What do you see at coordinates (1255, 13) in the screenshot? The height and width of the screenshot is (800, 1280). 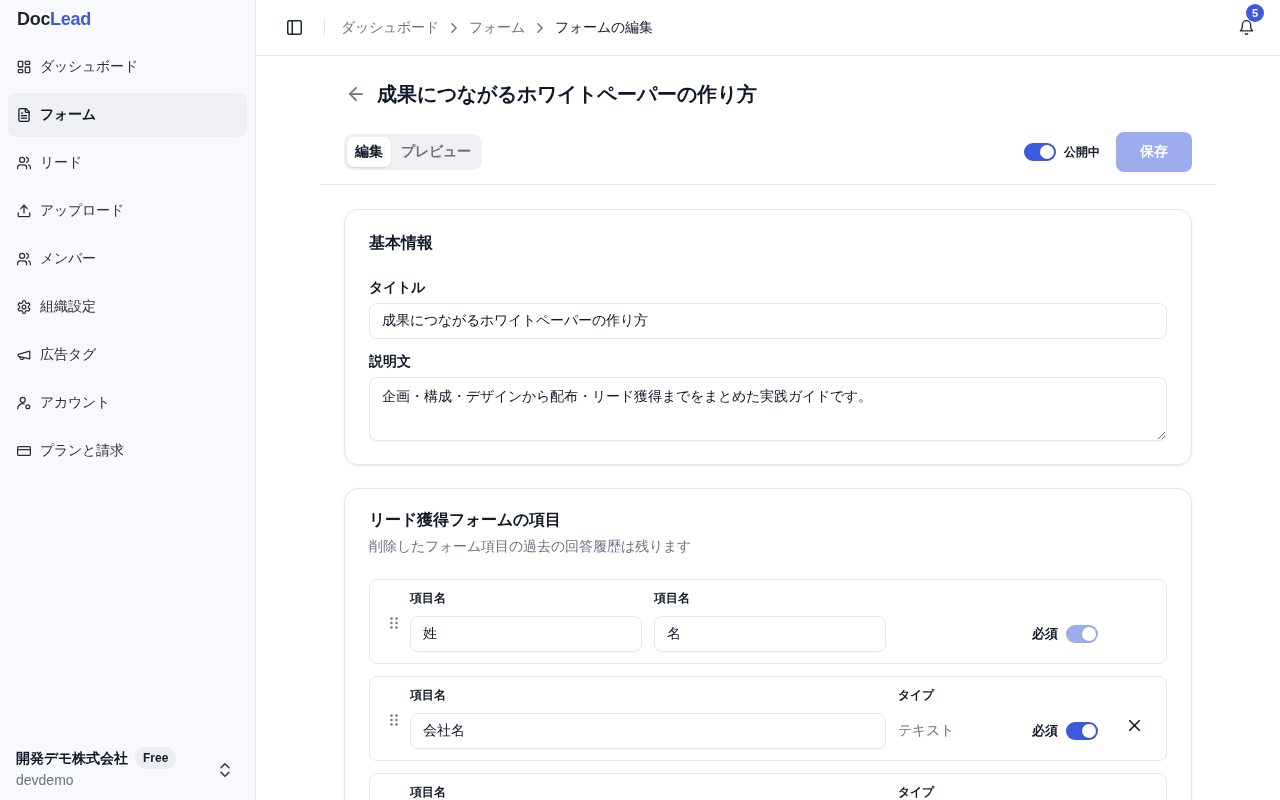 I see `notification-count: 5` at bounding box center [1255, 13].